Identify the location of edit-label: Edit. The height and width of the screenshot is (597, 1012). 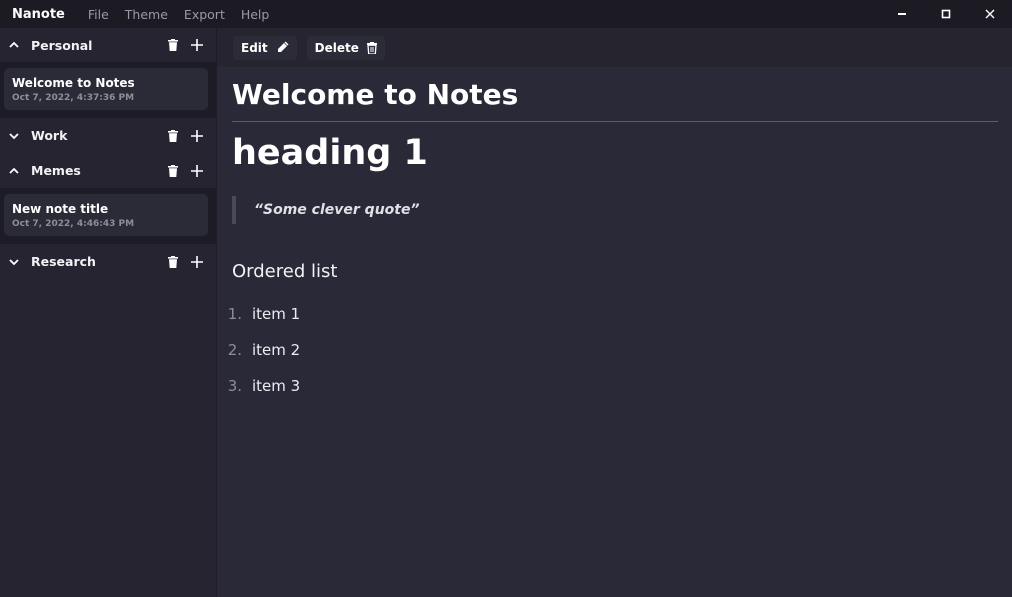
(254, 47).